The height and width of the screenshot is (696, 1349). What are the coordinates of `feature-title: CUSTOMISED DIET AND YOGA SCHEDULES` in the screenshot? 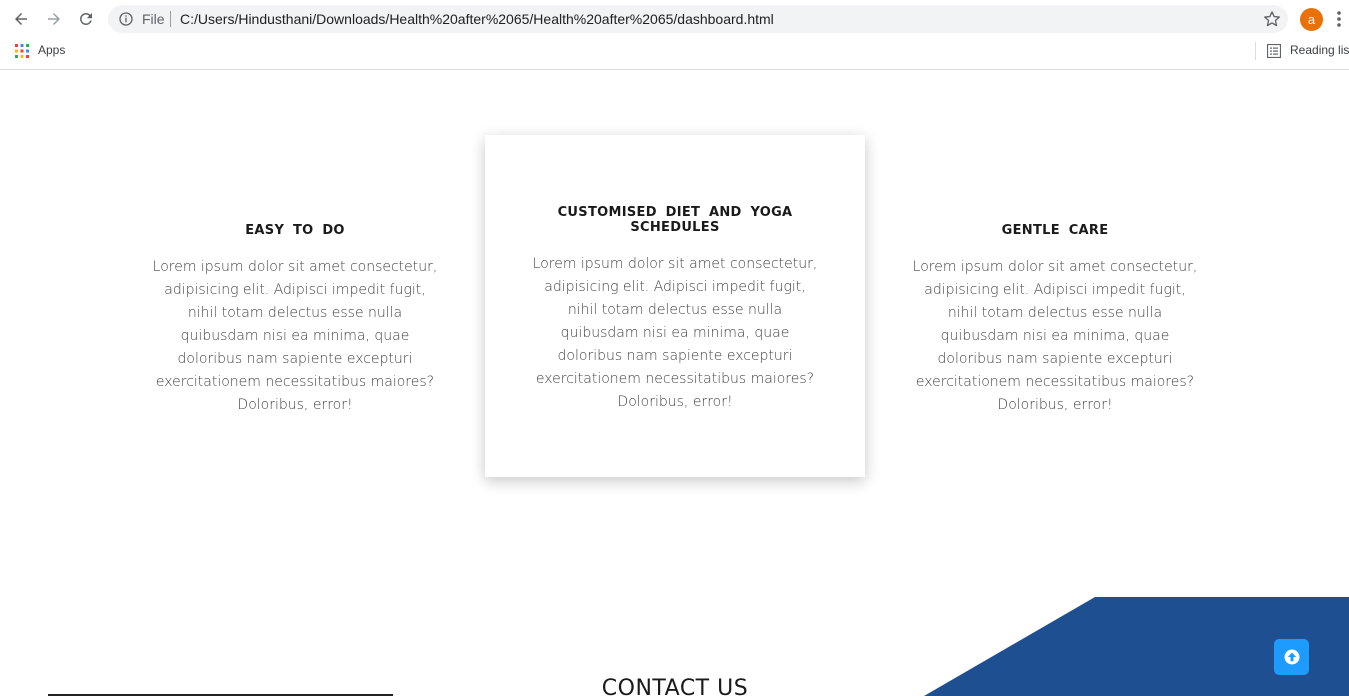 It's located at (675, 220).